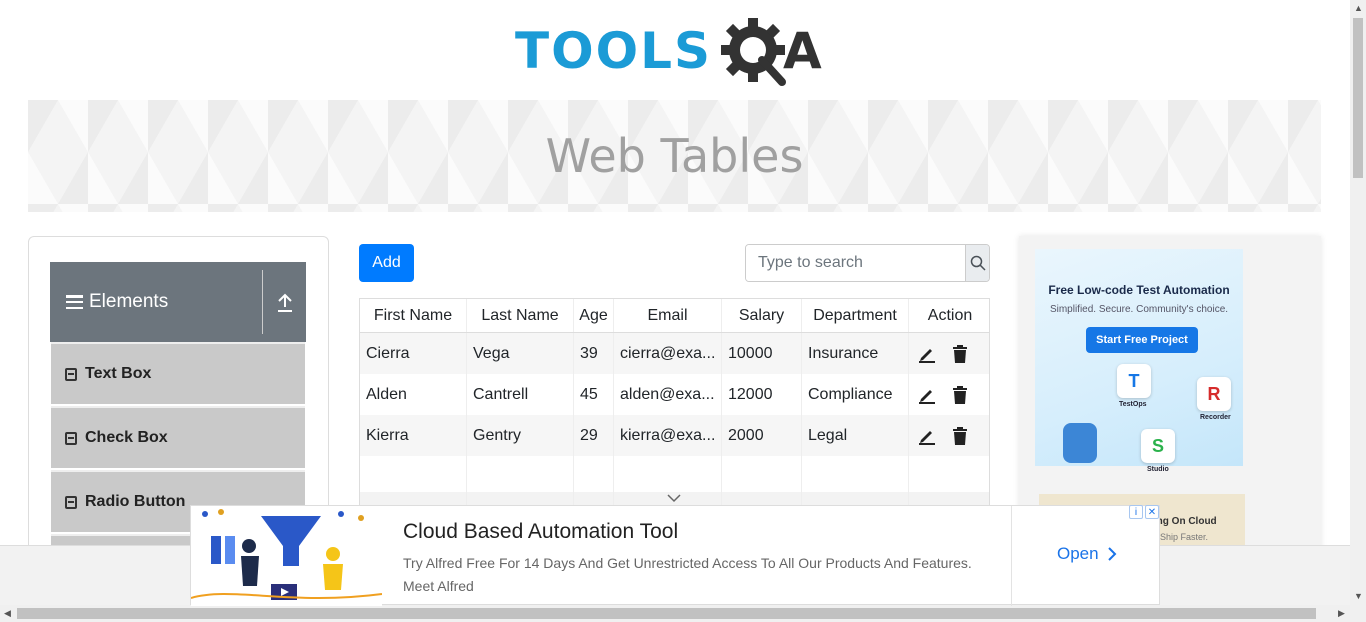 This screenshot has width=1366, height=622. What do you see at coordinates (520, 435) in the screenshot?
I see `table-cell: Gentry` at bounding box center [520, 435].